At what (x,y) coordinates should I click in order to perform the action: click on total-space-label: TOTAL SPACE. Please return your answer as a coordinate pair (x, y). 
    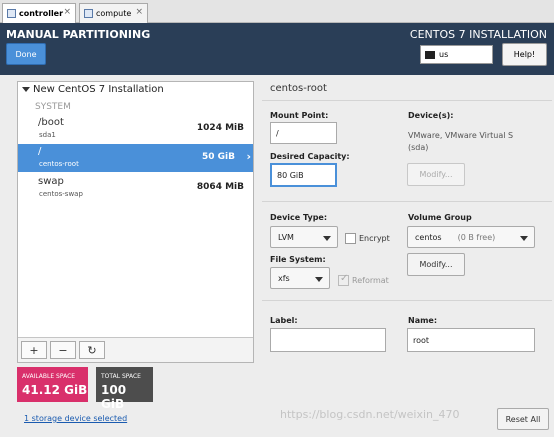
    Looking at the image, I should click on (121, 376).